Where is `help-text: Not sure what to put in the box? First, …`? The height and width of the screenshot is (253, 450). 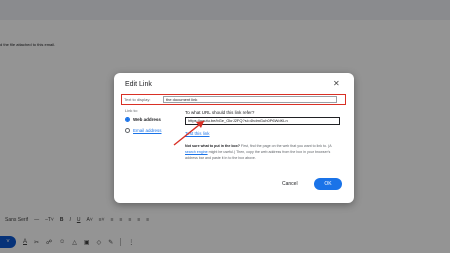
help-text: Not sure what to put in the box? First, … is located at coordinates (264, 152).